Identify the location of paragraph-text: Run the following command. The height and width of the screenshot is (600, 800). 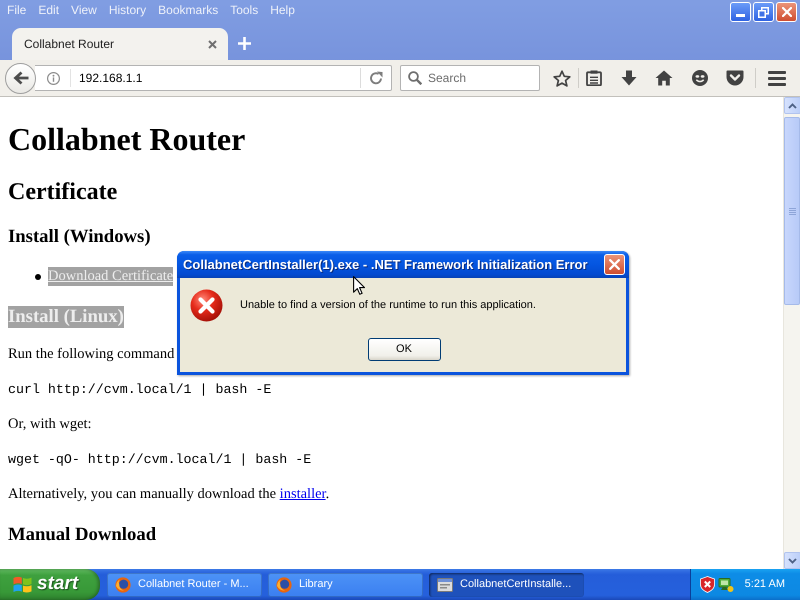
(91, 354).